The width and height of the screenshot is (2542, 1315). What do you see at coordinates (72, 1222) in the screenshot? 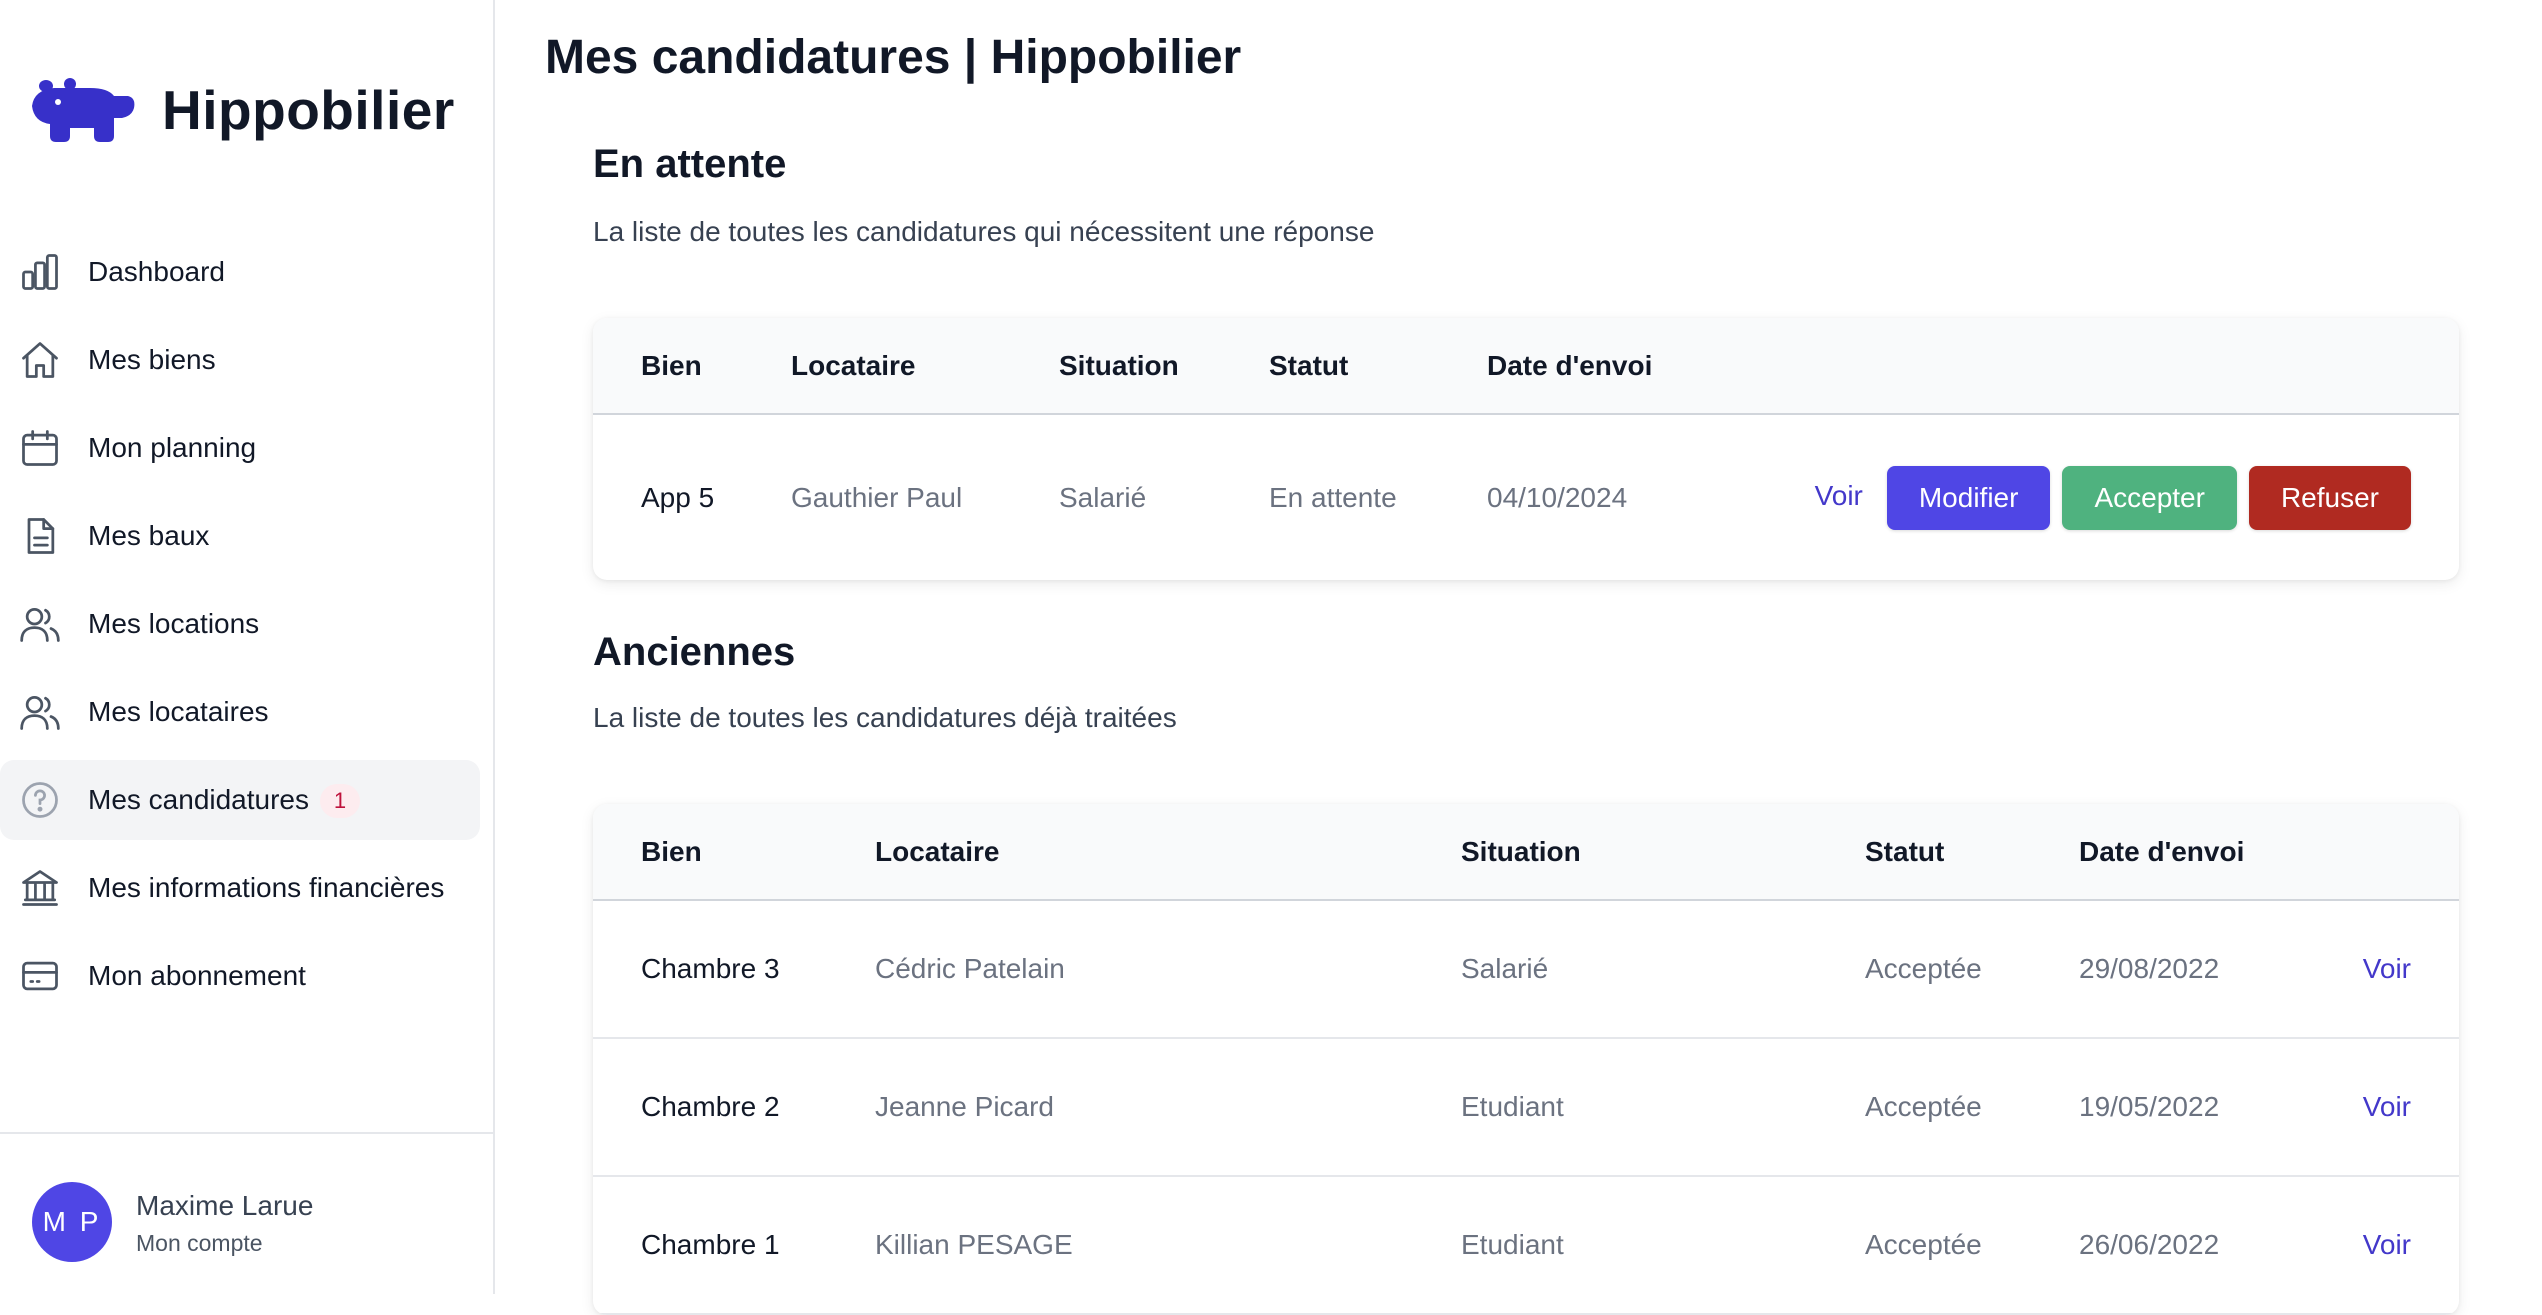
I see `avatar: M P` at bounding box center [72, 1222].